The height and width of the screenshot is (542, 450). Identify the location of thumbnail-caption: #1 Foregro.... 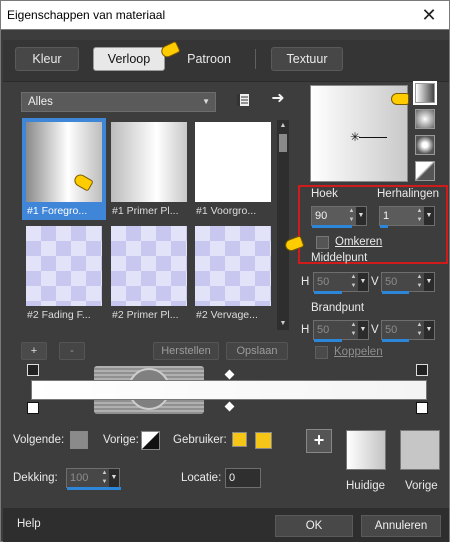
(57, 211).